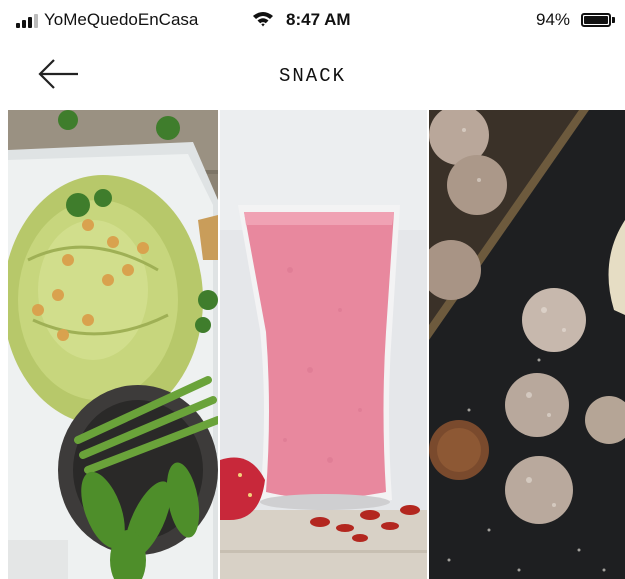 The image size is (625, 579). I want to click on page-title: SNACK, so click(312, 76).